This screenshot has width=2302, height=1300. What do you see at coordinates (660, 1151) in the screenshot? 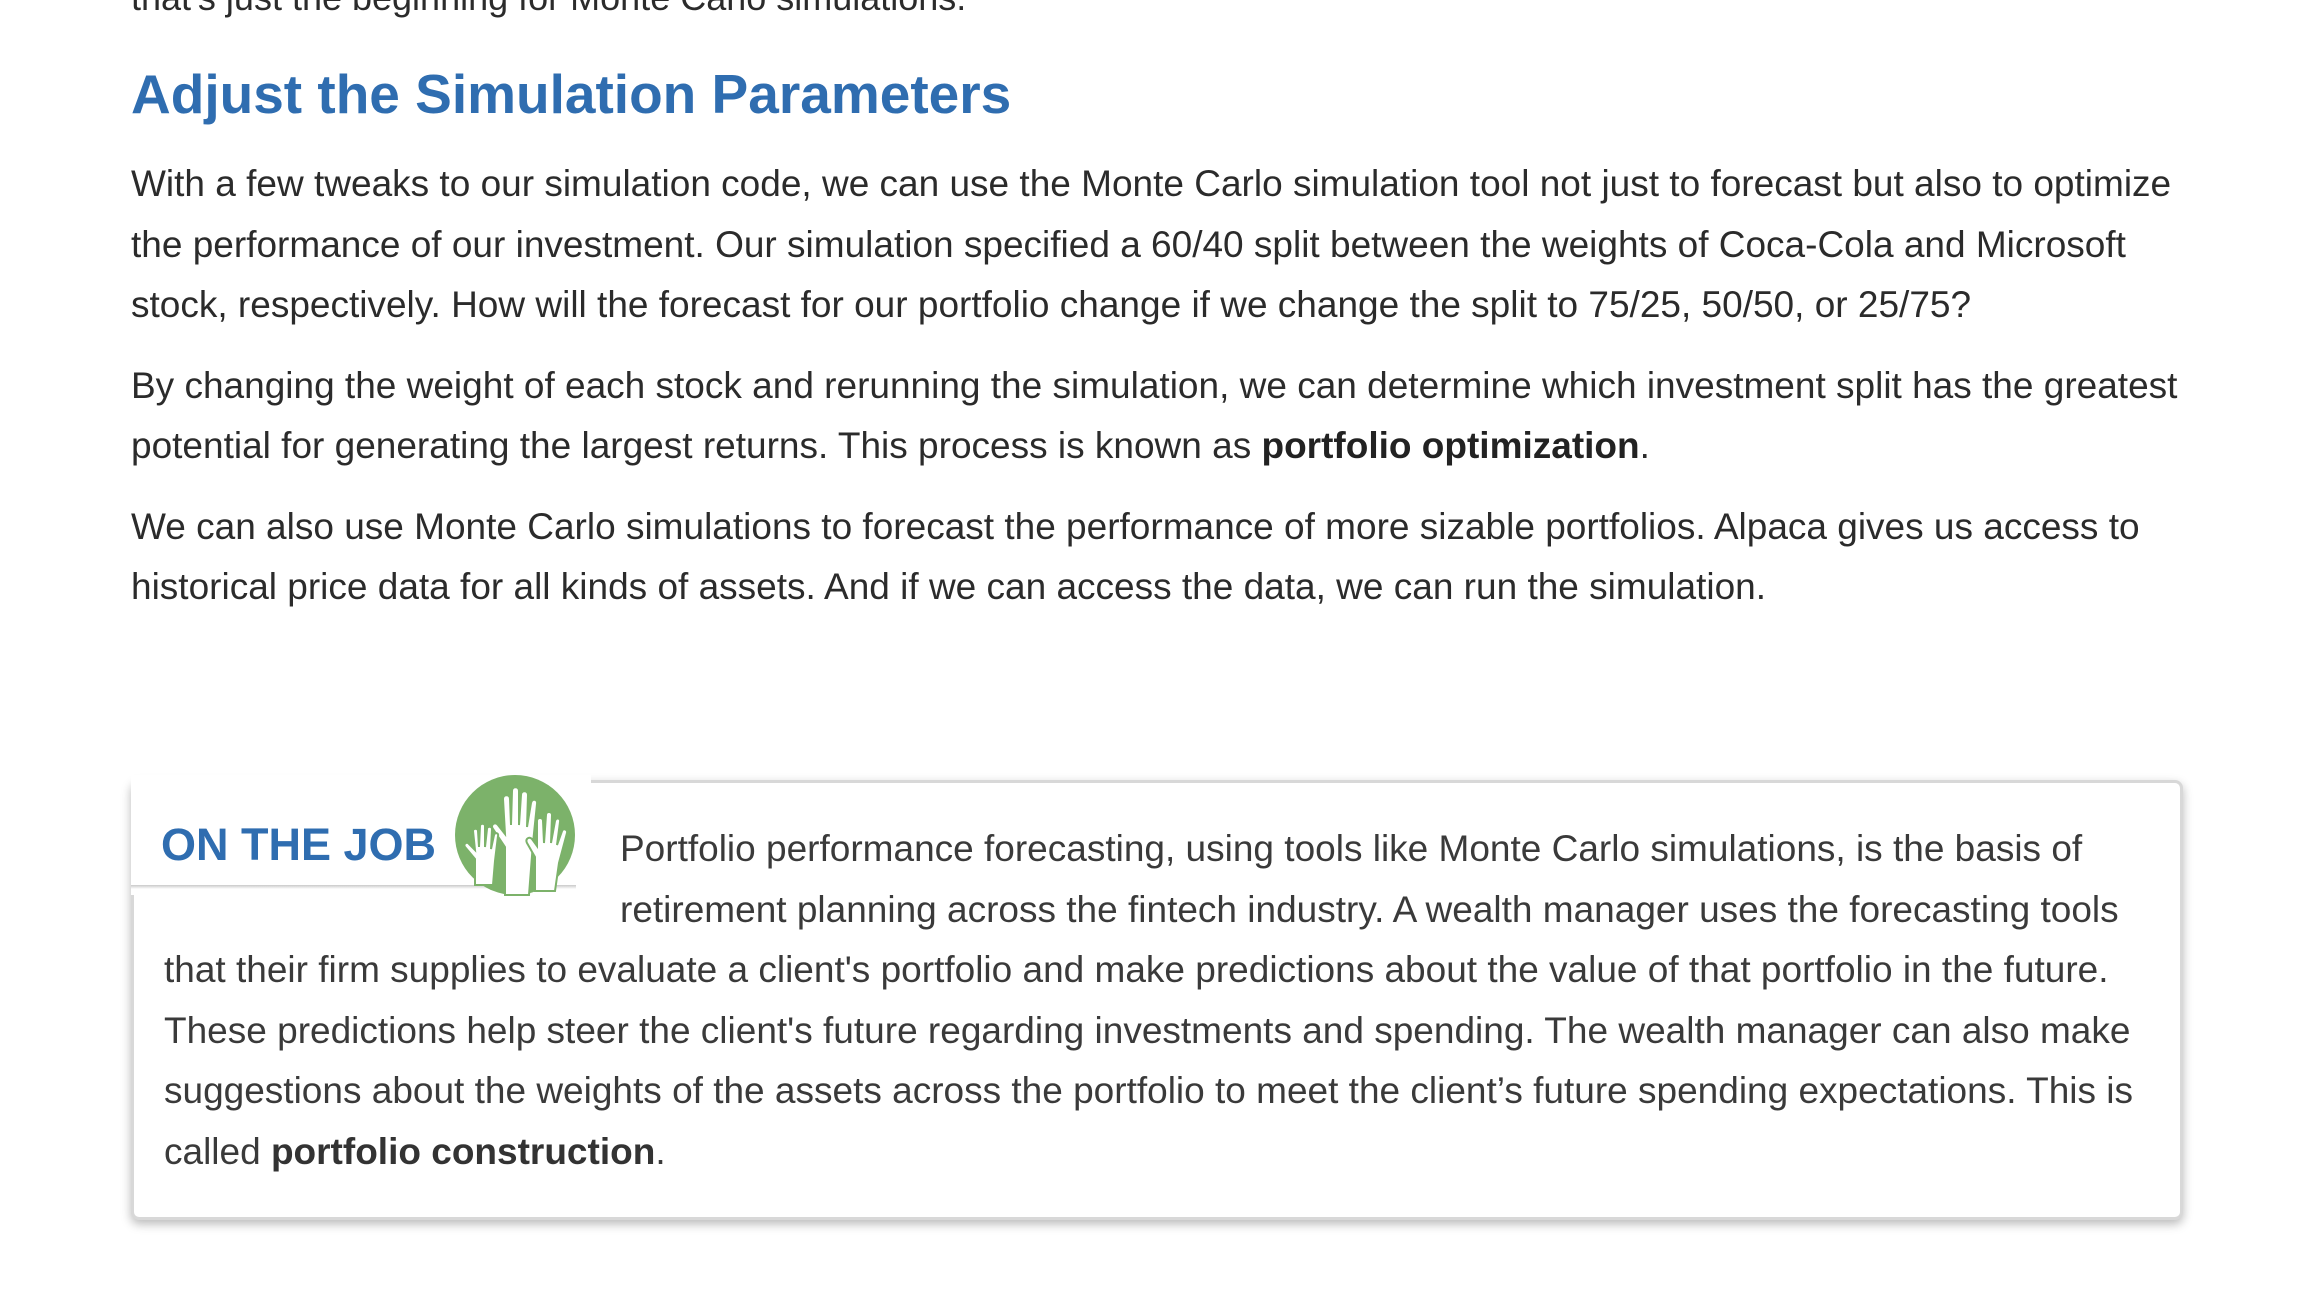
I see `callout-end: .` at bounding box center [660, 1151].